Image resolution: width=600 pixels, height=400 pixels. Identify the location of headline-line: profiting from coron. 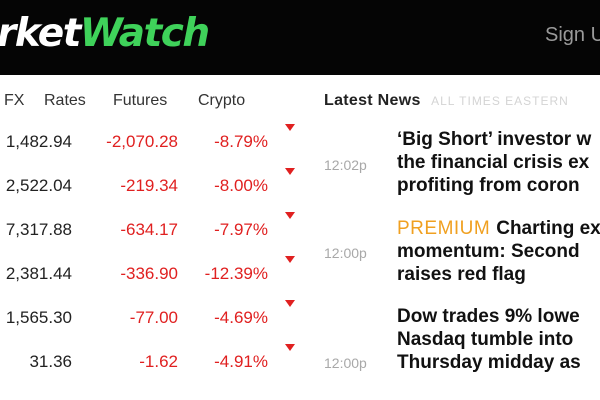
(488, 185).